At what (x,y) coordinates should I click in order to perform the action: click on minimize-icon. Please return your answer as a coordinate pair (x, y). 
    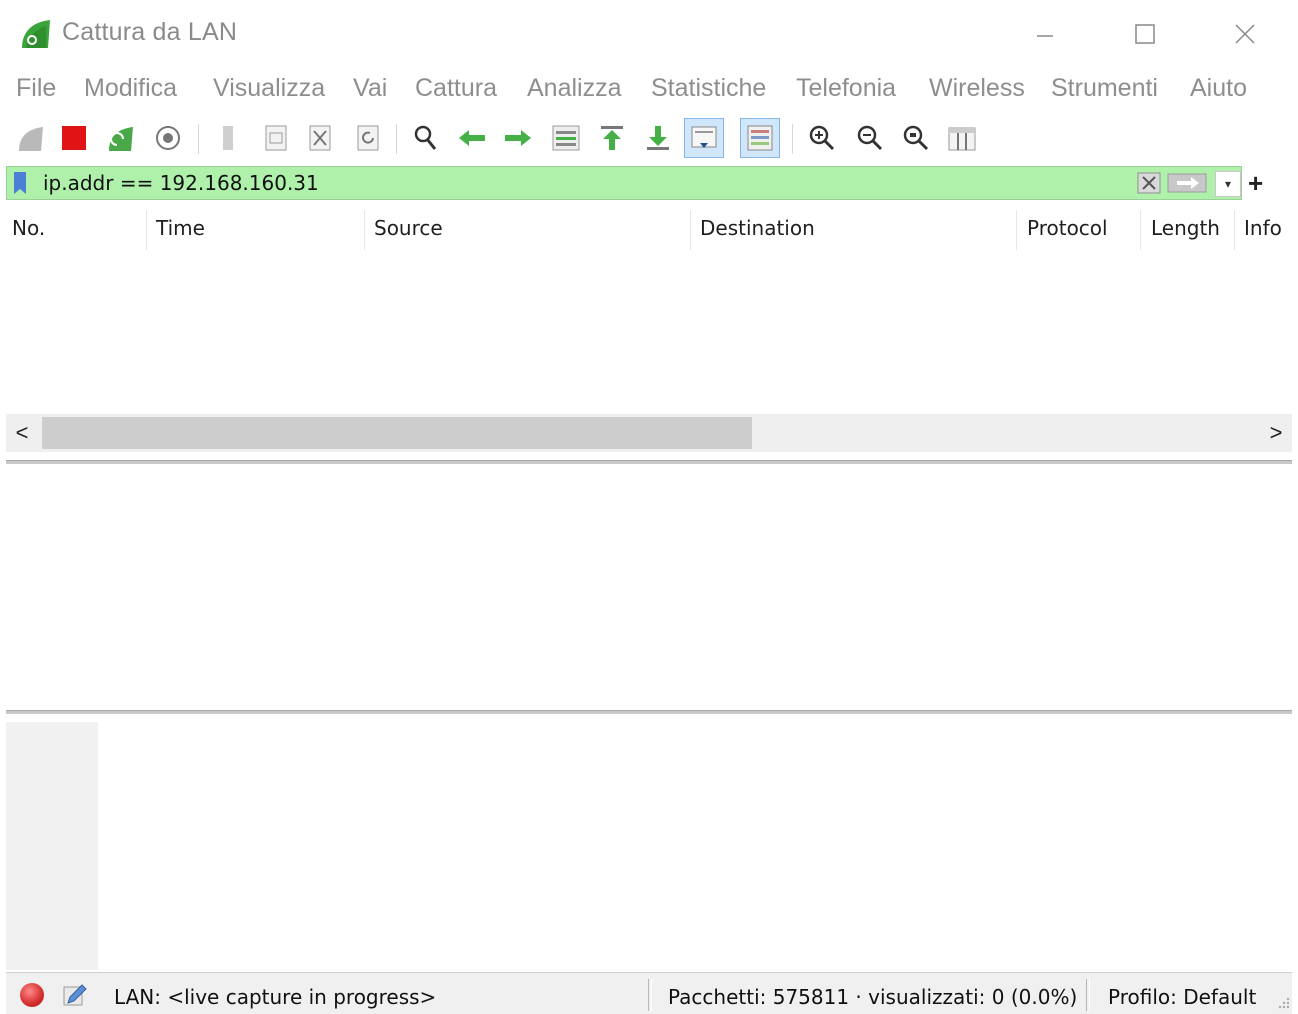
    Looking at the image, I should click on (1045, 36).